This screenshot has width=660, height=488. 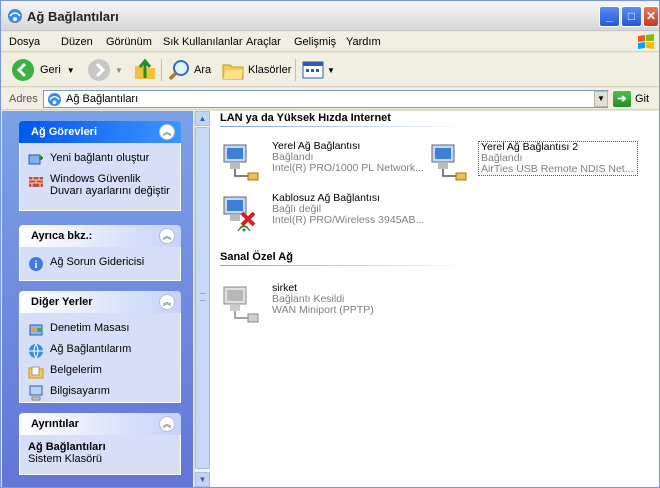 What do you see at coordinates (129, 42) in the screenshot?
I see `menu-view: Görünüm` at bounding box center [129, 42].